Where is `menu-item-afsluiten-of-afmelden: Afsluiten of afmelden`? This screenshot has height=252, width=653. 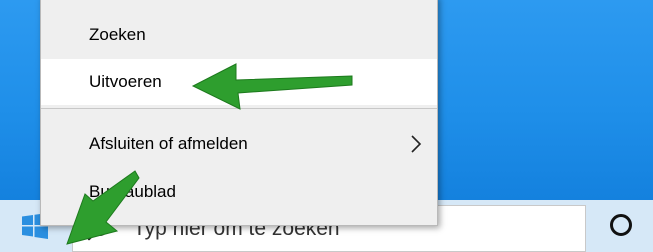
menu-item-afsluiten-of-afmelden: Afsluiten of afmelden is located at coordinates (239, 144).